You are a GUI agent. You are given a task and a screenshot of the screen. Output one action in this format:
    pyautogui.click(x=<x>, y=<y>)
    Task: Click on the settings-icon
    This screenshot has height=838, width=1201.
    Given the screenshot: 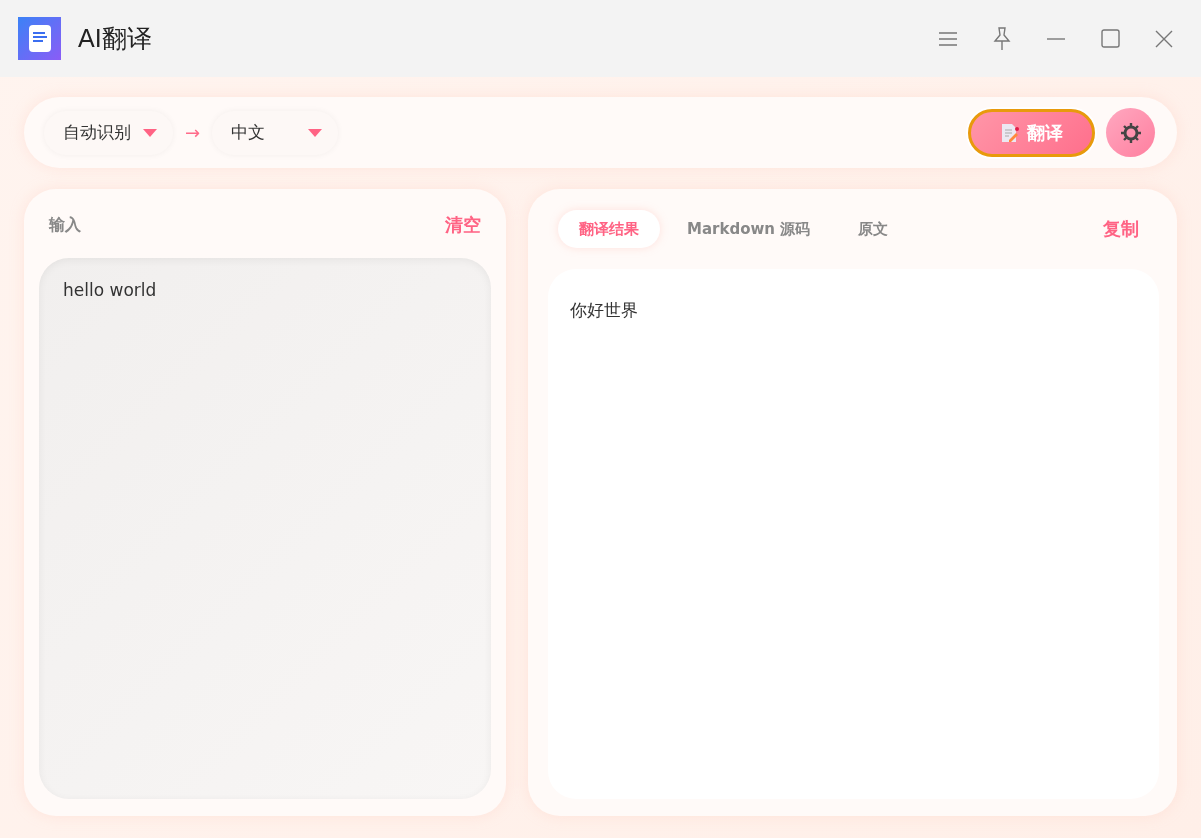 What is the action you would take?
    pyautogui.click(x=1130, y=132)
    